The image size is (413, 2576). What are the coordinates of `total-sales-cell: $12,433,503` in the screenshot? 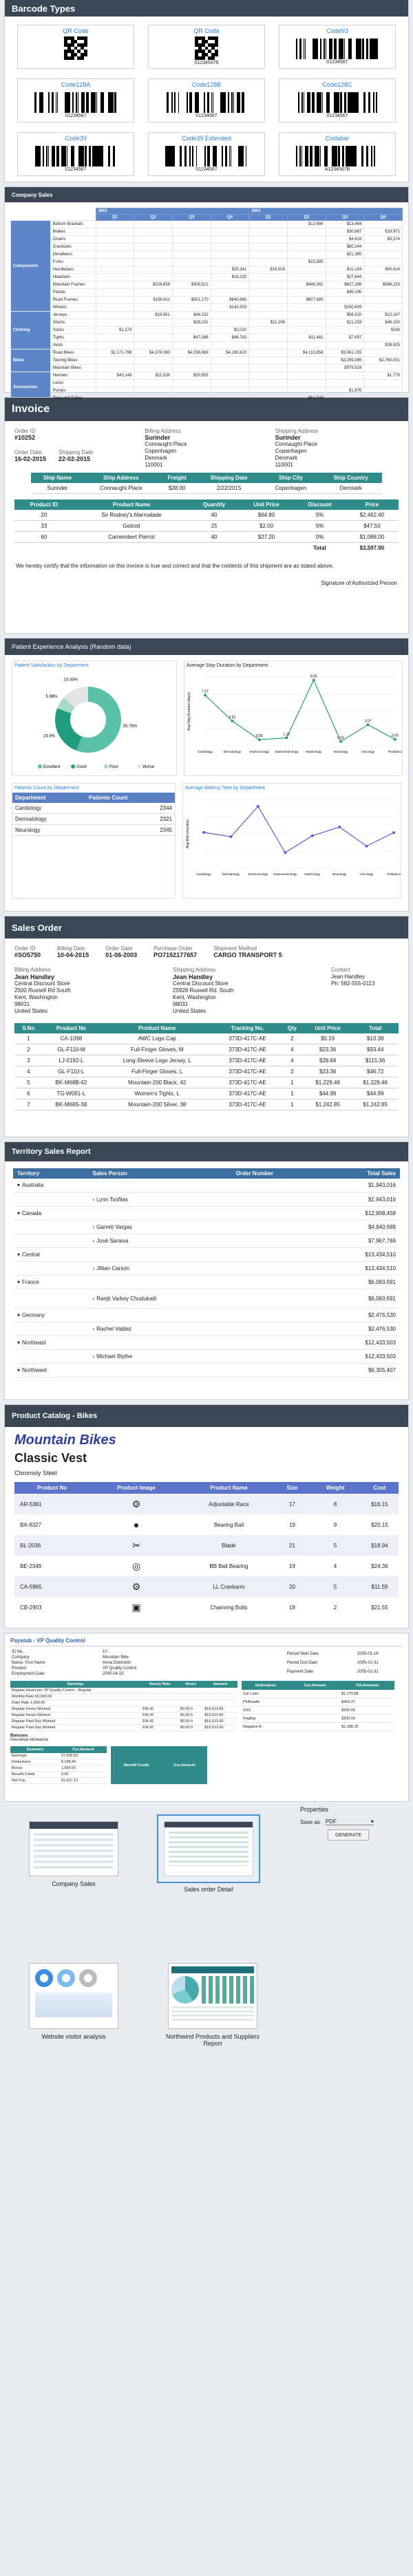 It's located at (361, 1343).